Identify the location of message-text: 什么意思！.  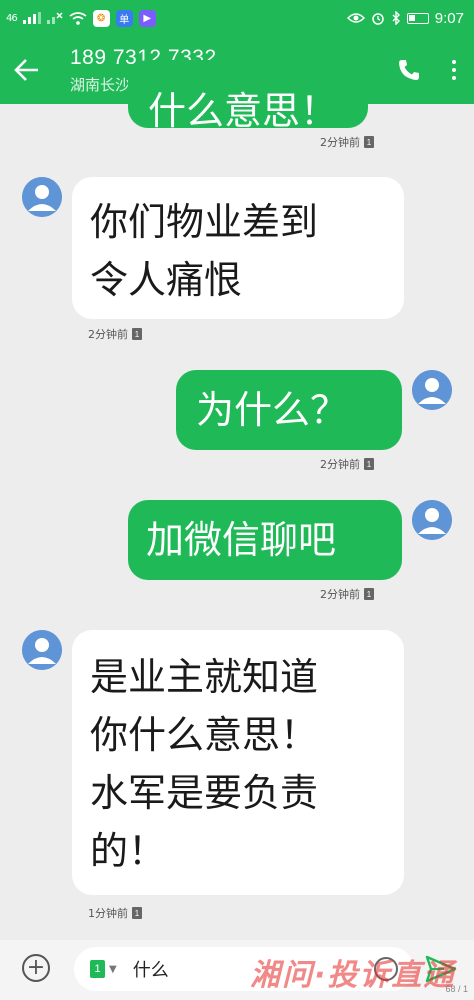
(243, 108).